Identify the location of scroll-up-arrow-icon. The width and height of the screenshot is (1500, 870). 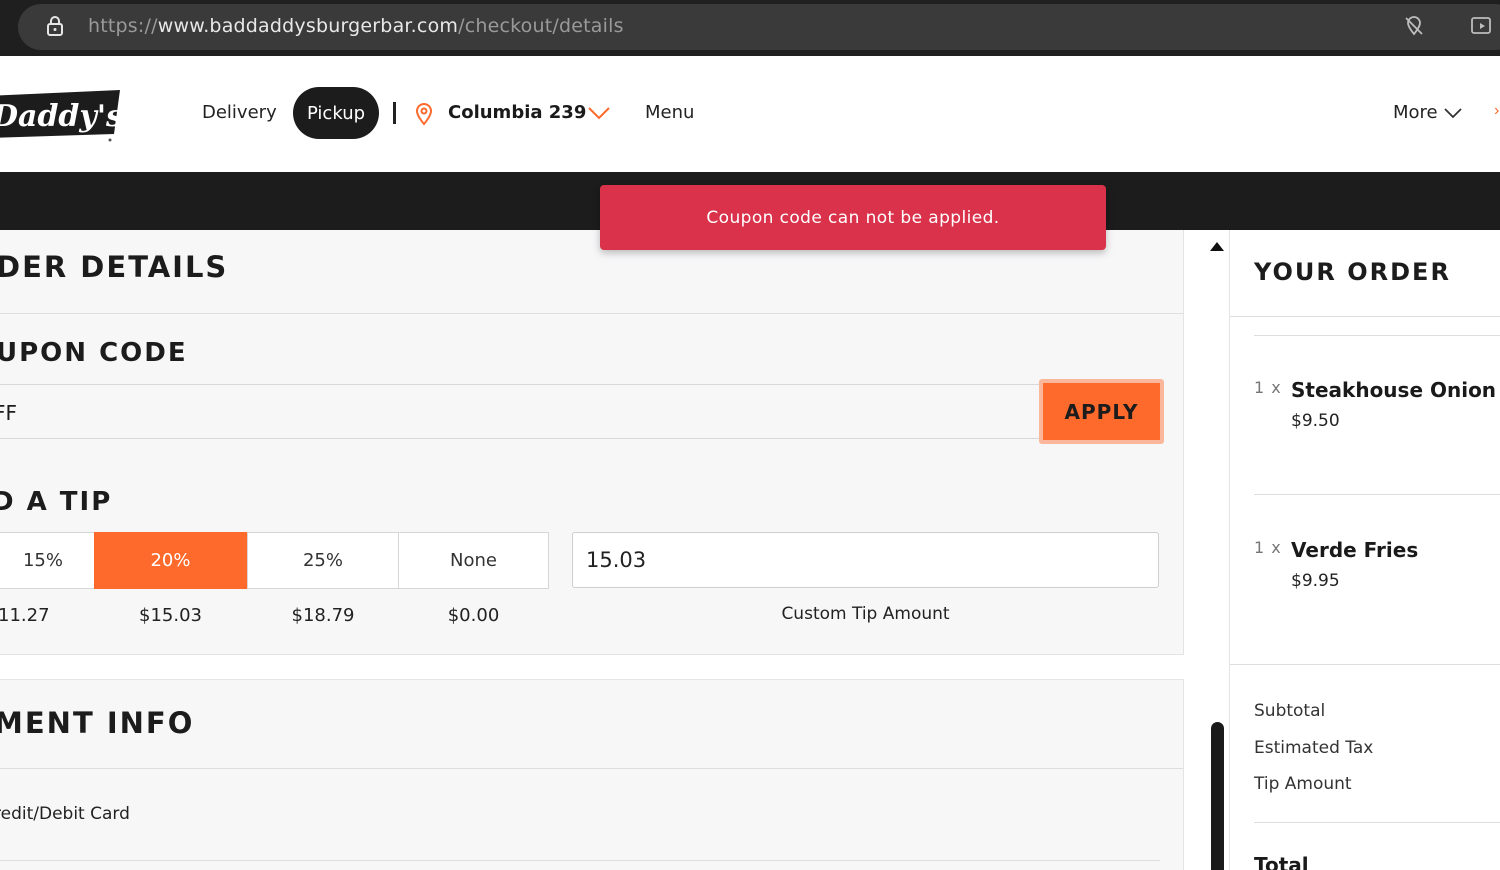
(1217, 246).